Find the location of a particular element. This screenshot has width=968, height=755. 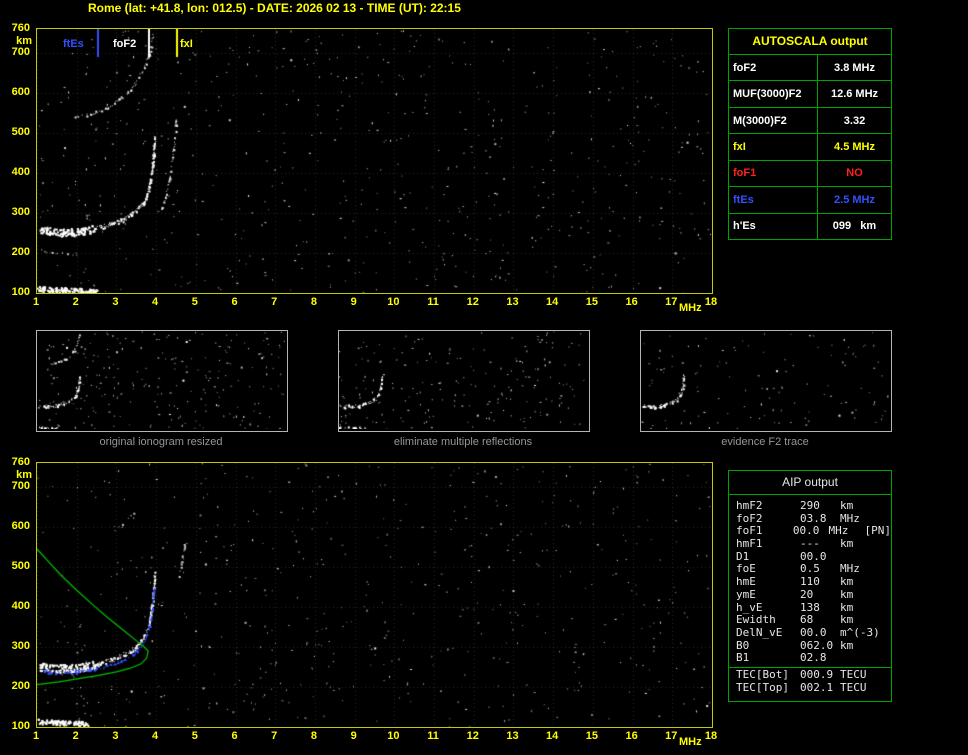

autoscala-row-fof1: foF1 NO is located at coordinates (810, 174).